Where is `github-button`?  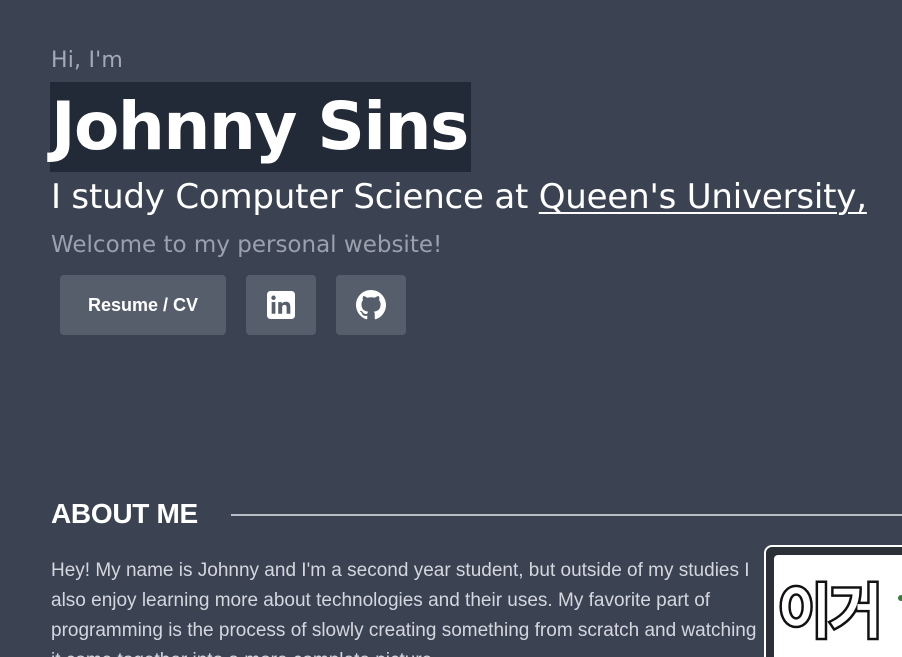
github-button is located at coordinates (371, 305).